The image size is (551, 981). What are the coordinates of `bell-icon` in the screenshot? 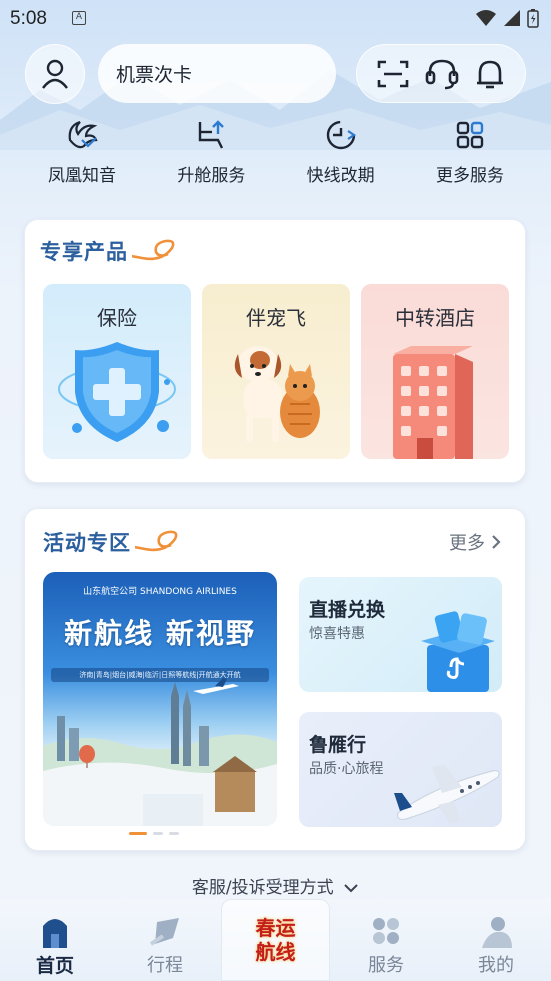 It's located at (490, 74).